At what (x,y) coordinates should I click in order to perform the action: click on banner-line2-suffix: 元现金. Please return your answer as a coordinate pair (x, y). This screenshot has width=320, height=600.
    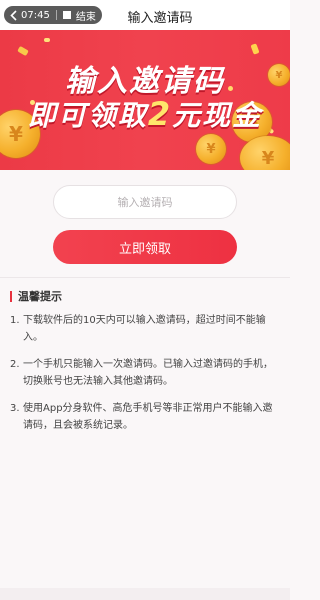
    Looking at the image, I should click on (217, 115).